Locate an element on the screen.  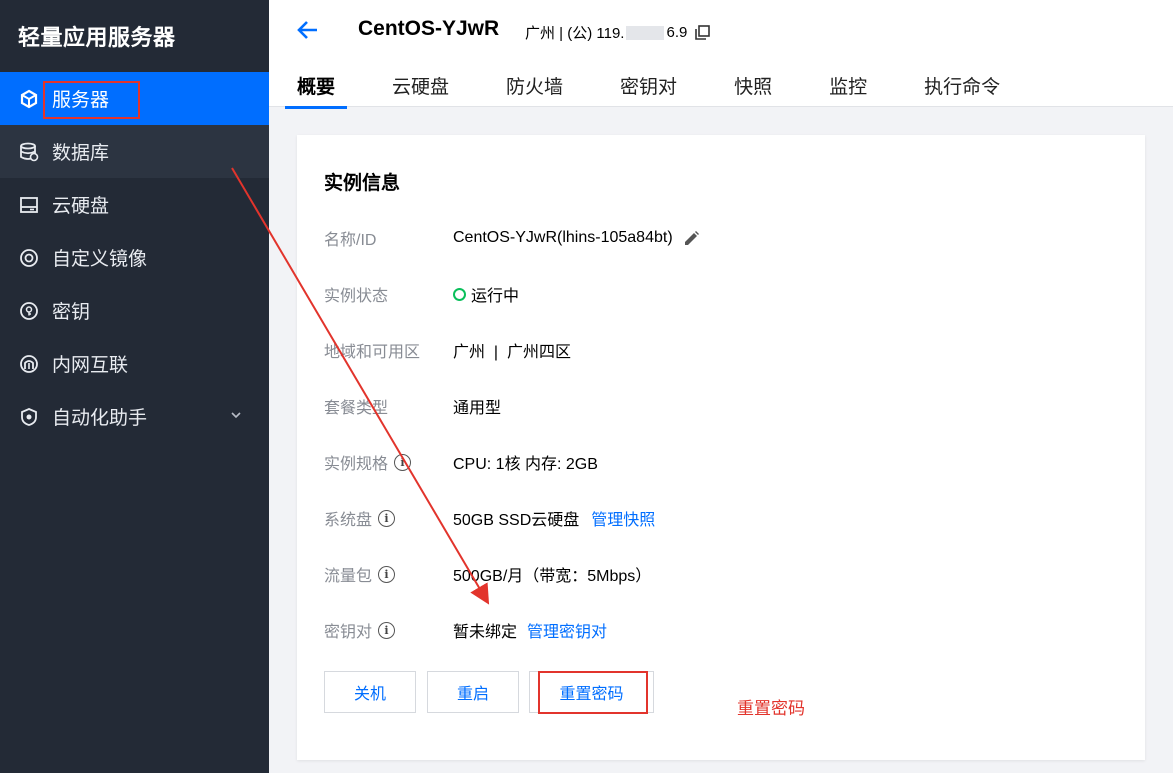
database-icon is located at coordinates (29, 152).